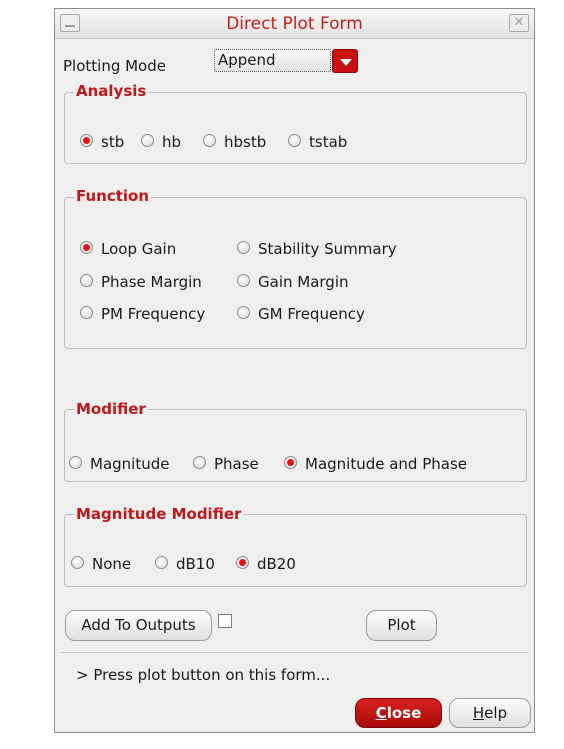 This screenshot has height=749, width=564. I want to click on radio-hb: hb, so click(161, 142).